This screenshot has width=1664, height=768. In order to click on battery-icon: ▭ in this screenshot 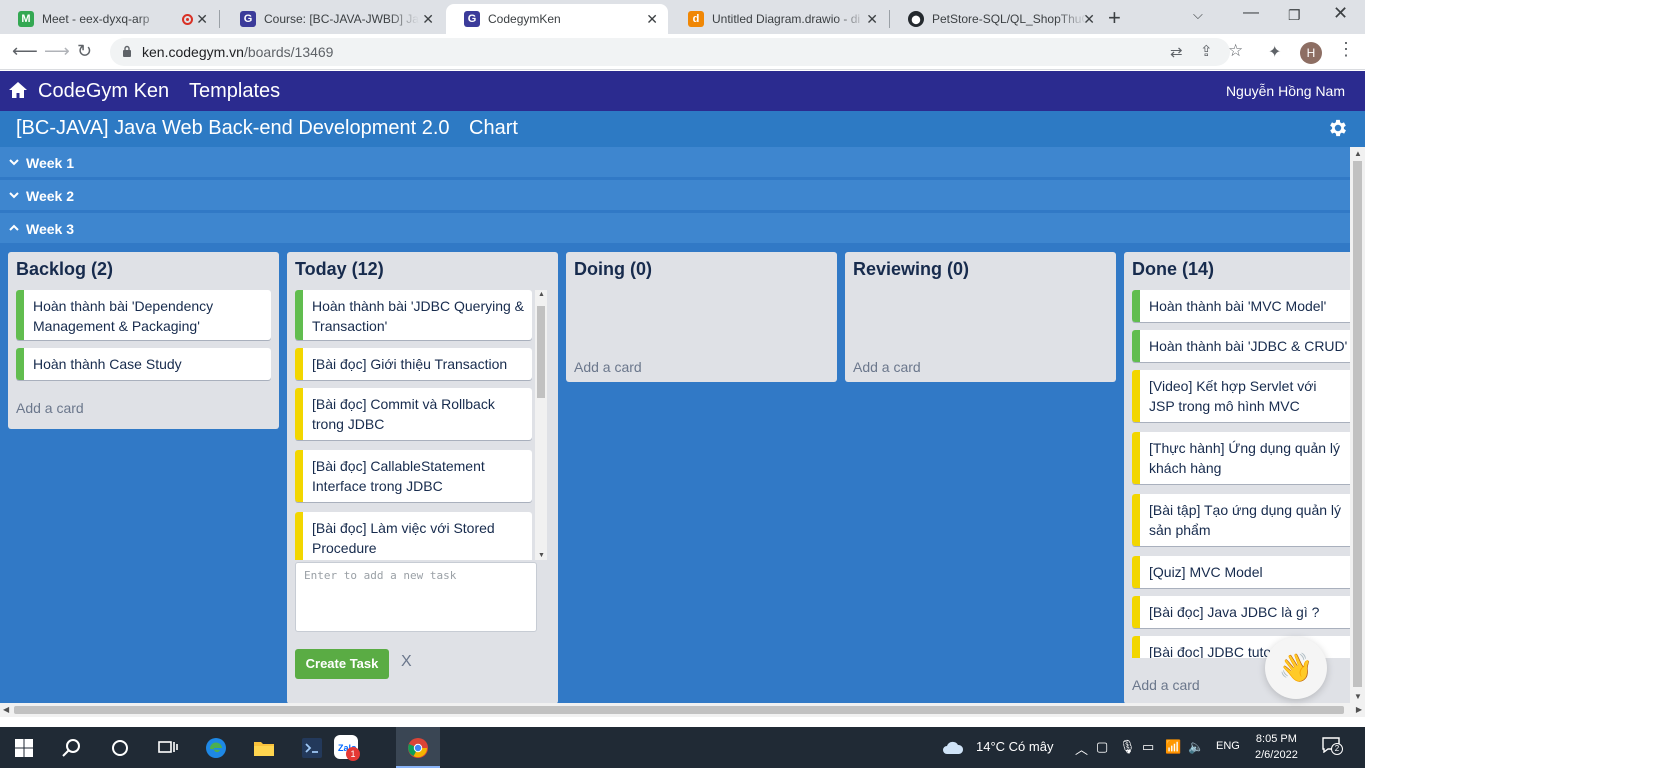, I will do `click(1148, 747)`.